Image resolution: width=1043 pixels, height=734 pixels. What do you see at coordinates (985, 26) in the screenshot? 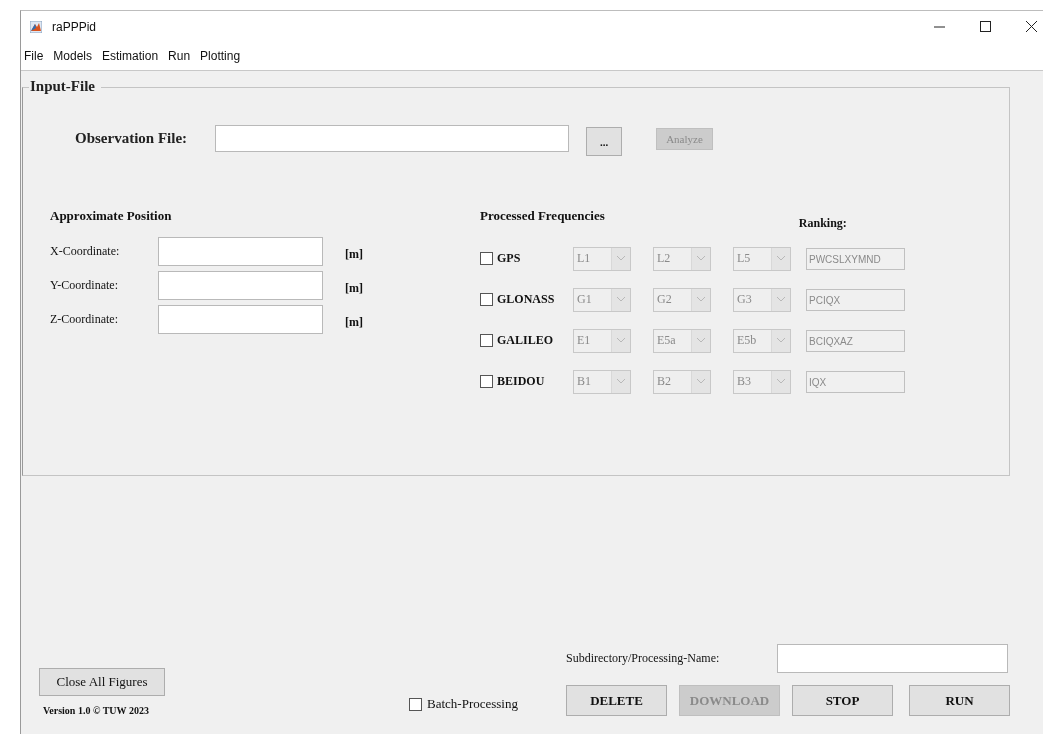
I see `maximize-icon` at bounding box center [985, 26].